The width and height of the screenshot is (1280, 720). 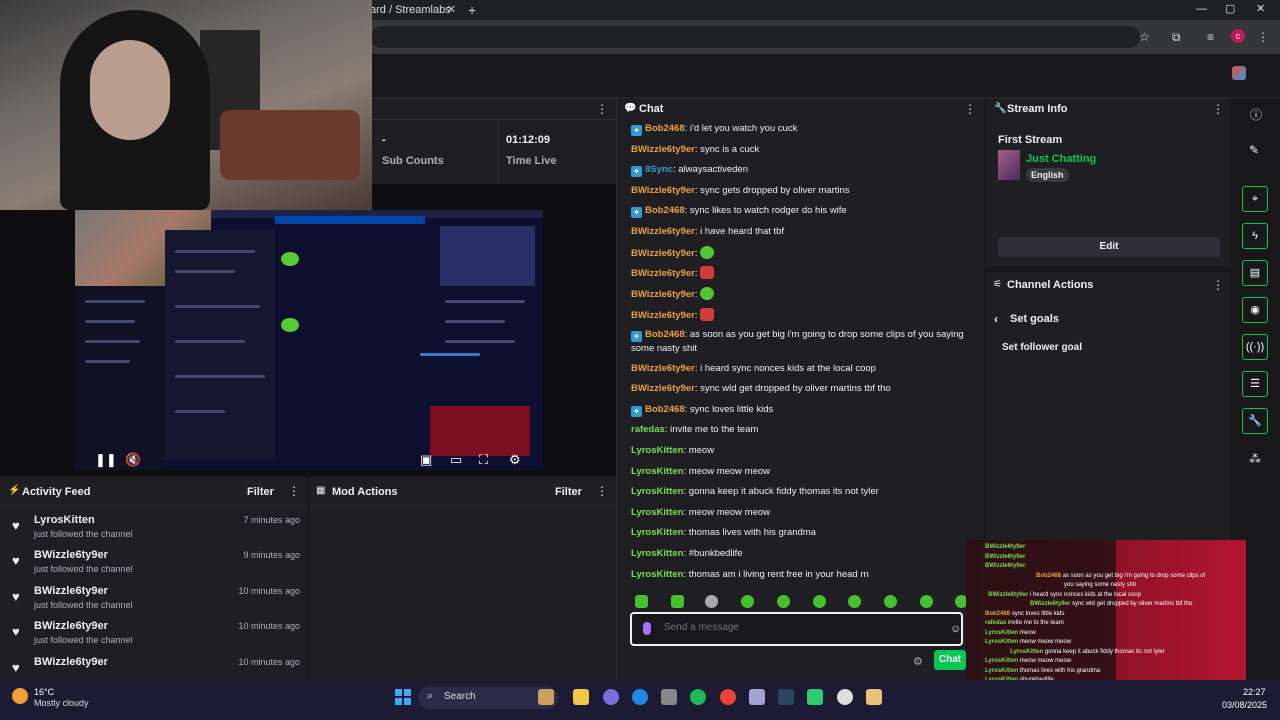 What do you see at coordinates (669, 697) in the screenshot?
I see `store-icon` at bounding box center [669, 697].